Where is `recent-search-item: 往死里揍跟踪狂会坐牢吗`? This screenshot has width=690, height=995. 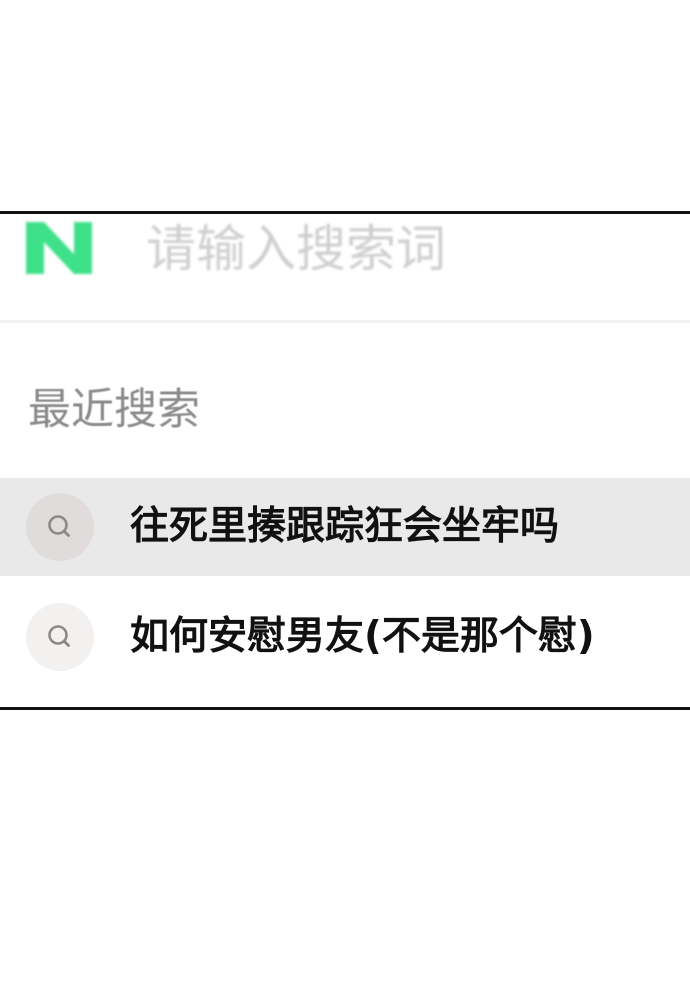
recent-search-item: 往死里揍跟踪狂会坐牢吗 is located at coordinates (345, 527).